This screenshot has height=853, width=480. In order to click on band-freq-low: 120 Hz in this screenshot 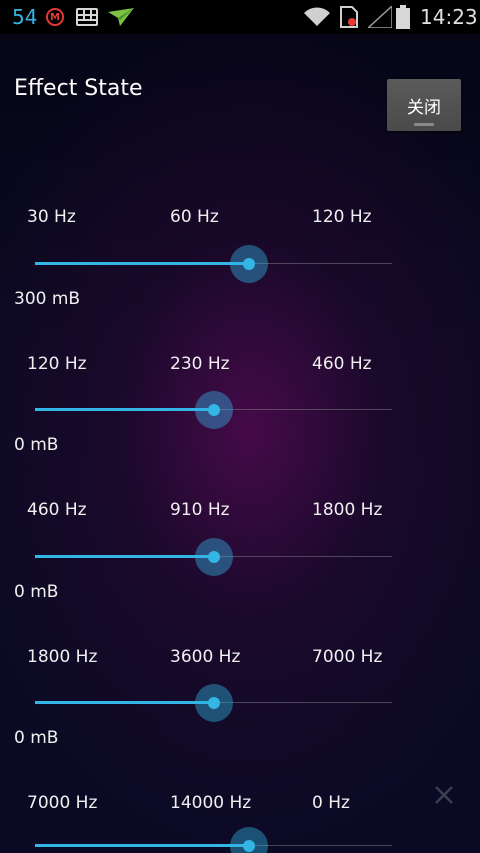, I will do `click(57, 364)`.